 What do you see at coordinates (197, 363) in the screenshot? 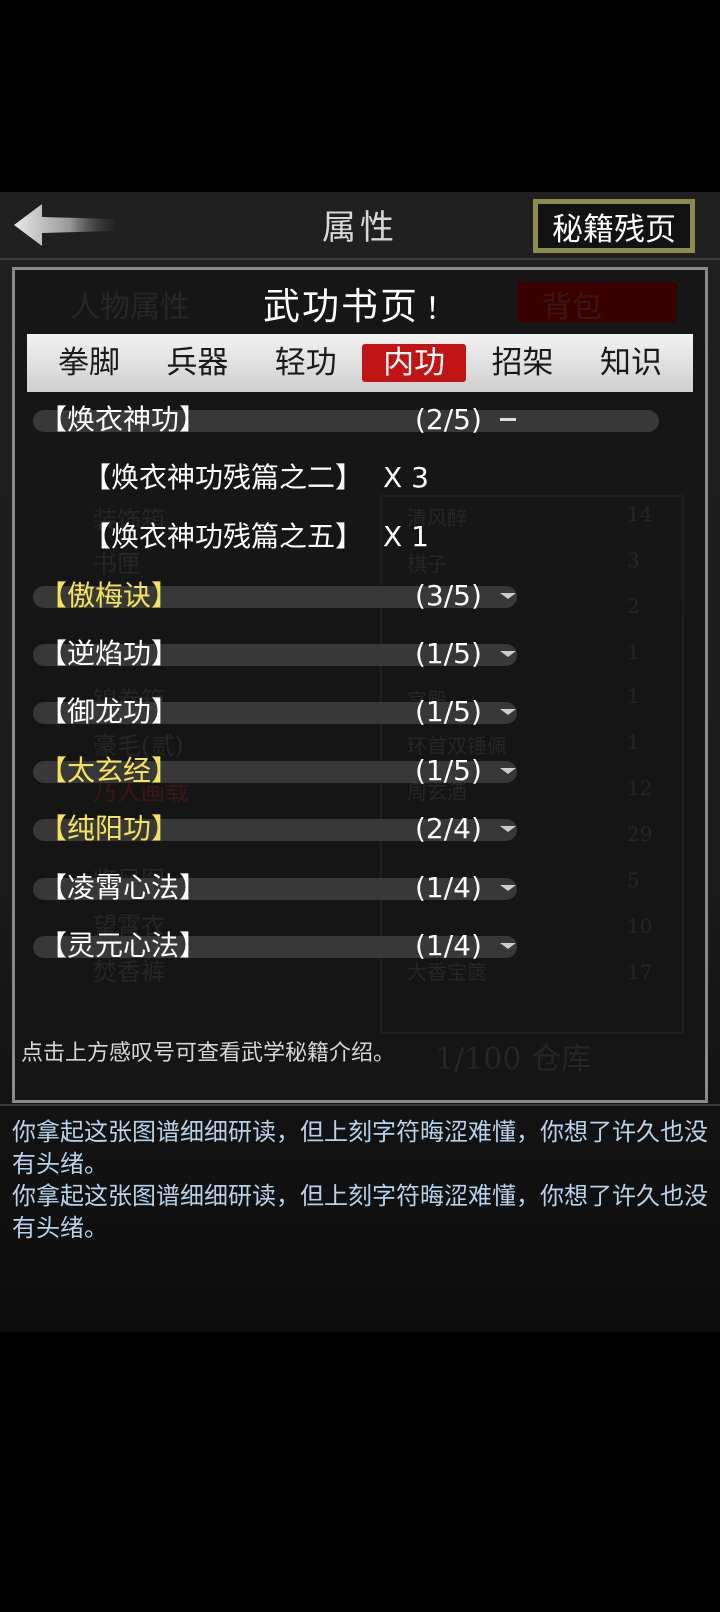
I see `tab-bingqi: 兵器` at bounding box center [197, 363].